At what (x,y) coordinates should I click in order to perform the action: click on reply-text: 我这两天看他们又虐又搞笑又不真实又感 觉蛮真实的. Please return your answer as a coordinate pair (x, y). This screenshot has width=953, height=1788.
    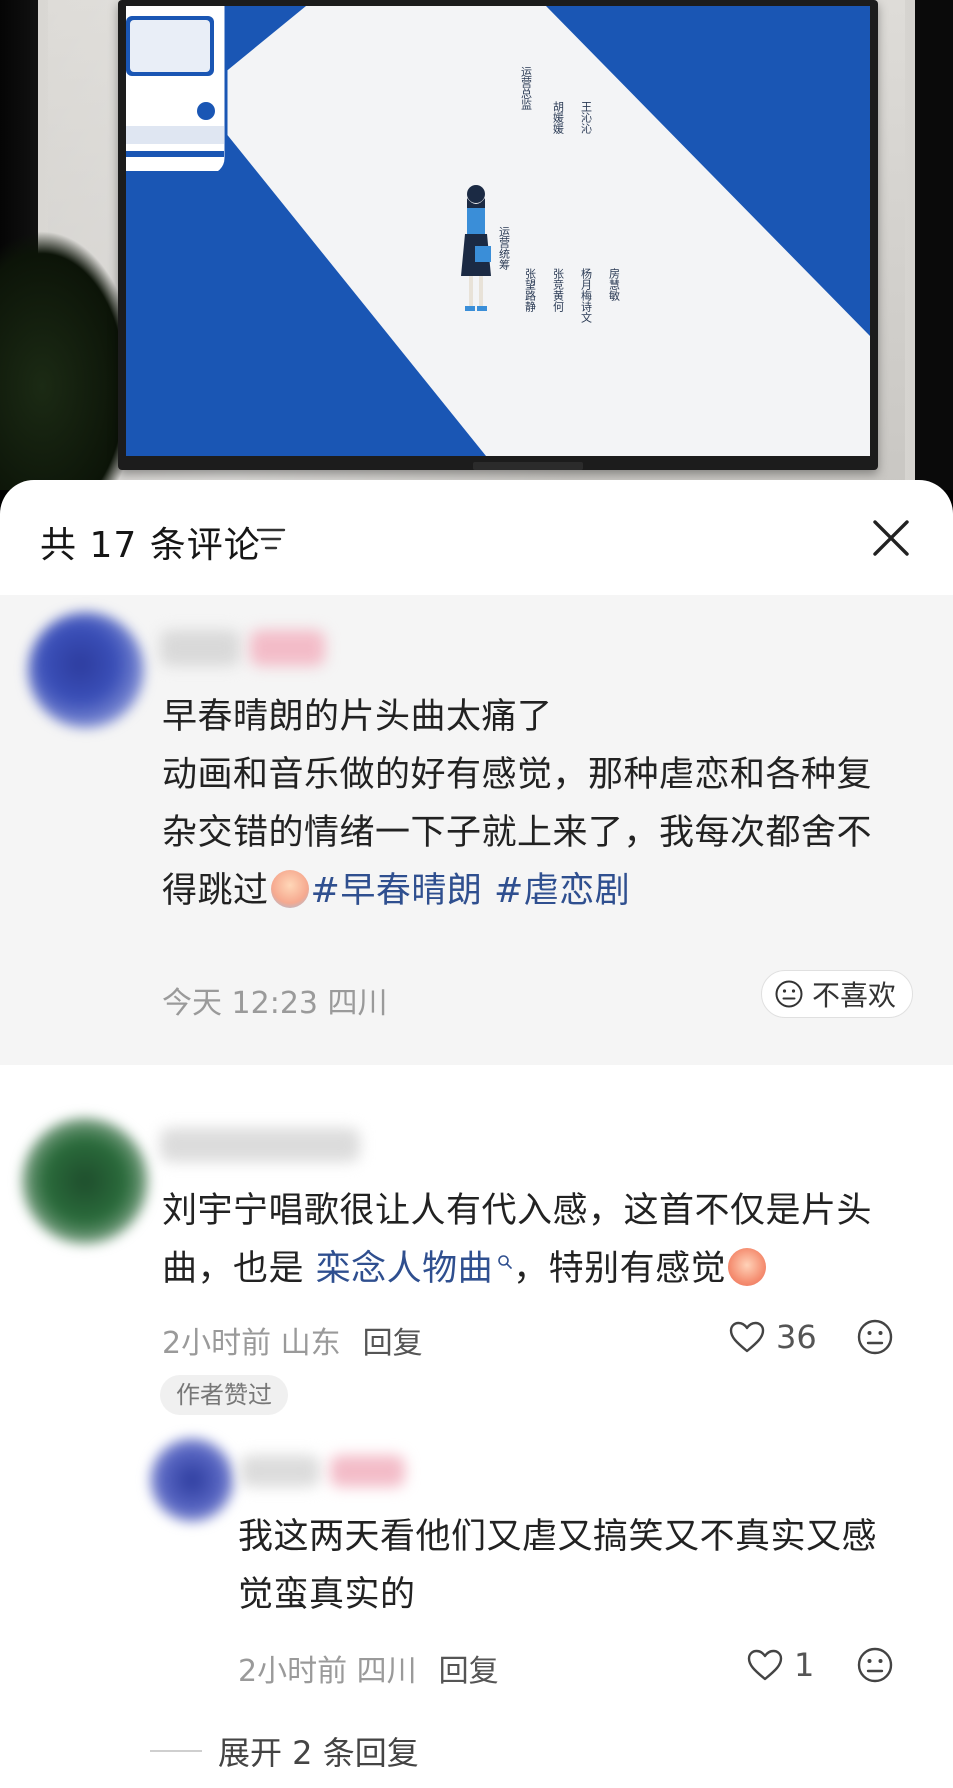
    Looking at the image, I should click on (583, 1566).